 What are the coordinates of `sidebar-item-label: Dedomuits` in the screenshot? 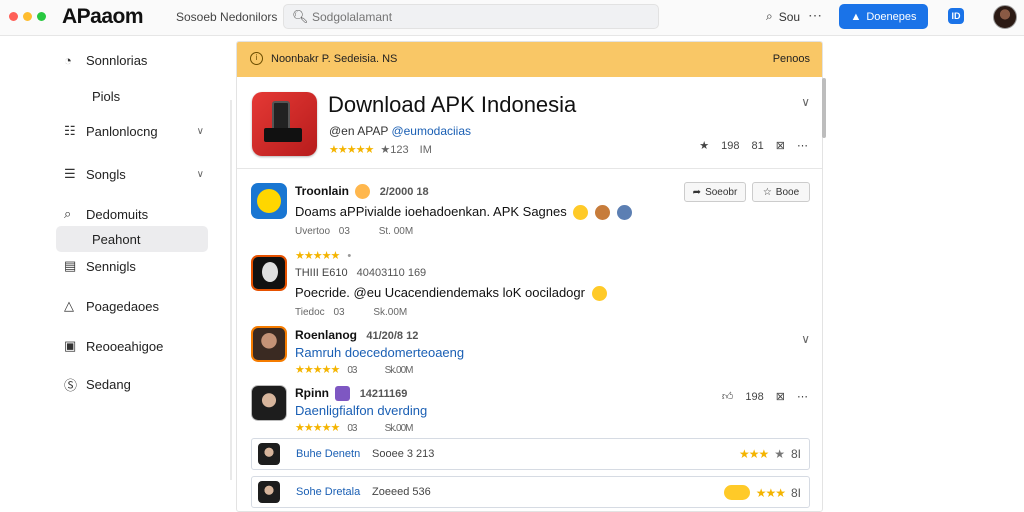 It's located at (117, 214).